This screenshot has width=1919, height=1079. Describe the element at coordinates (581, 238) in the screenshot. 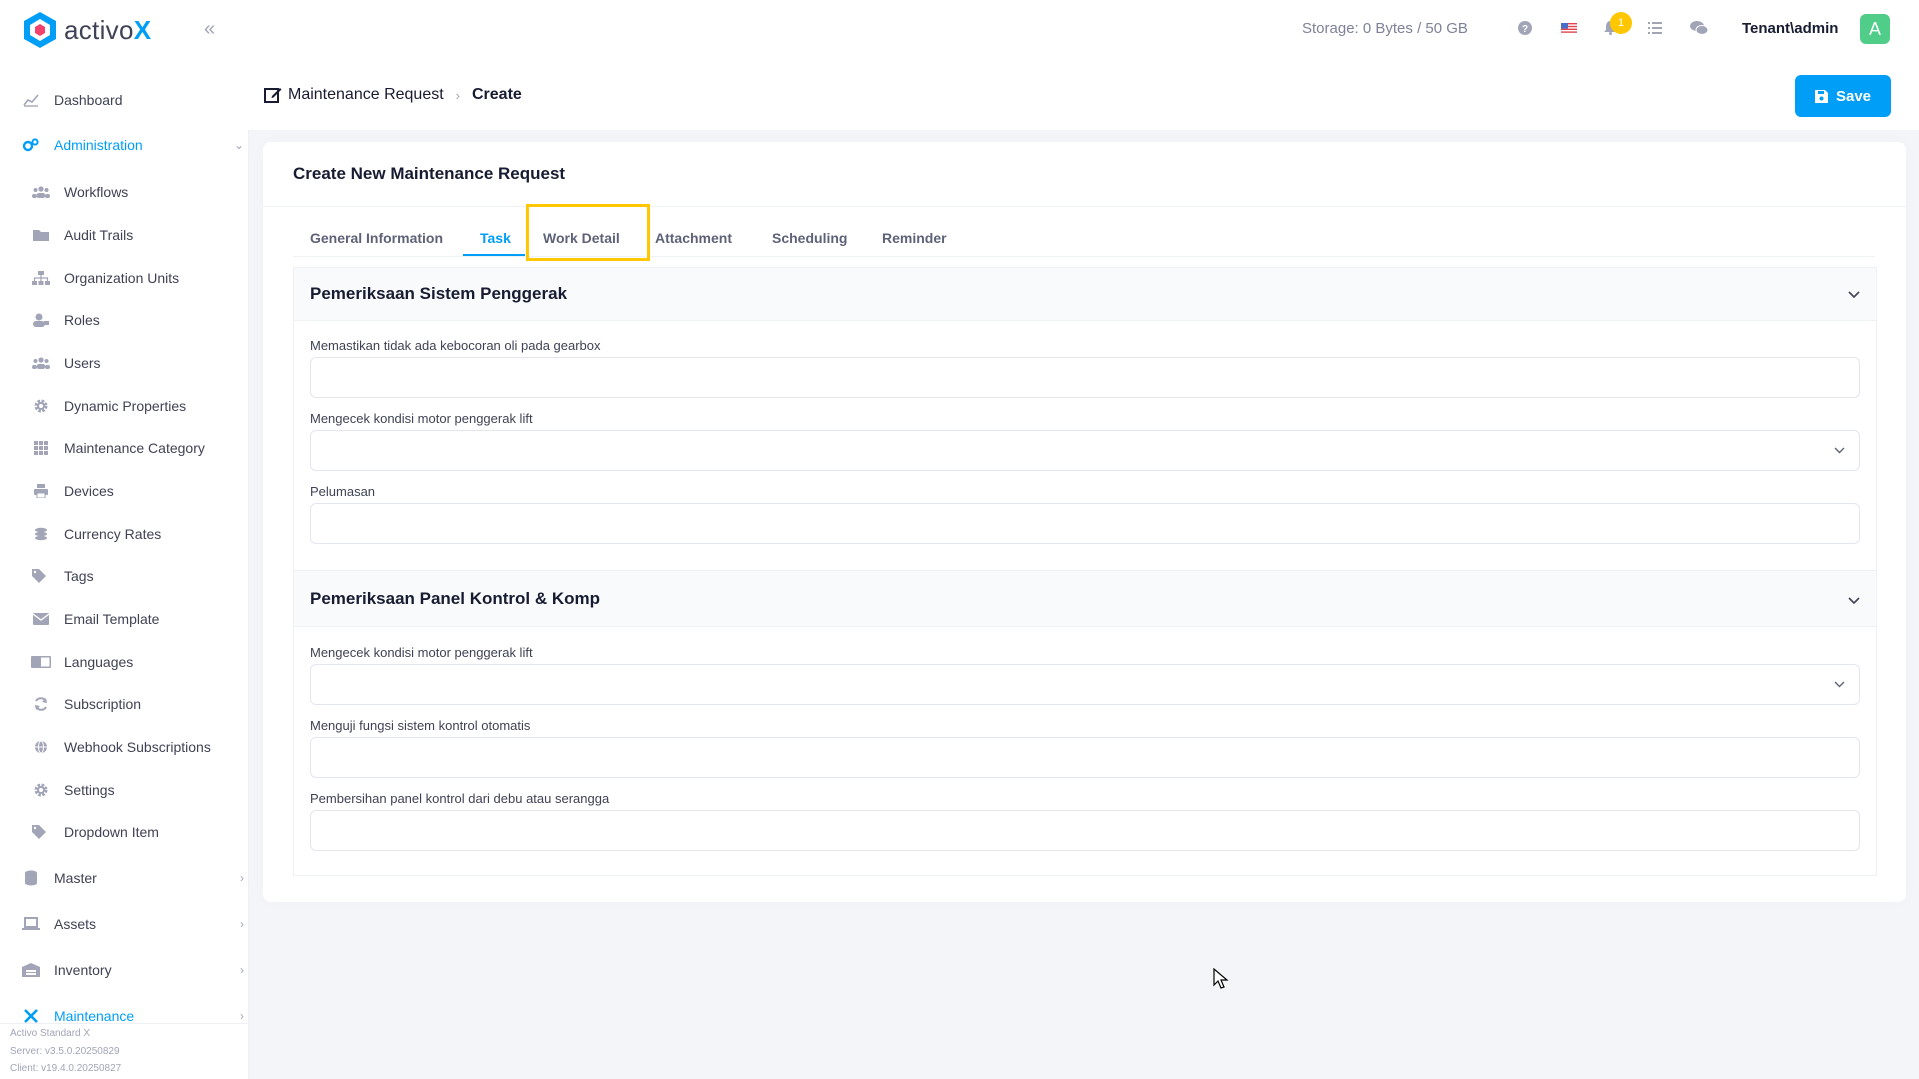

I see `tab-work-detail: Work Detail` at that location.